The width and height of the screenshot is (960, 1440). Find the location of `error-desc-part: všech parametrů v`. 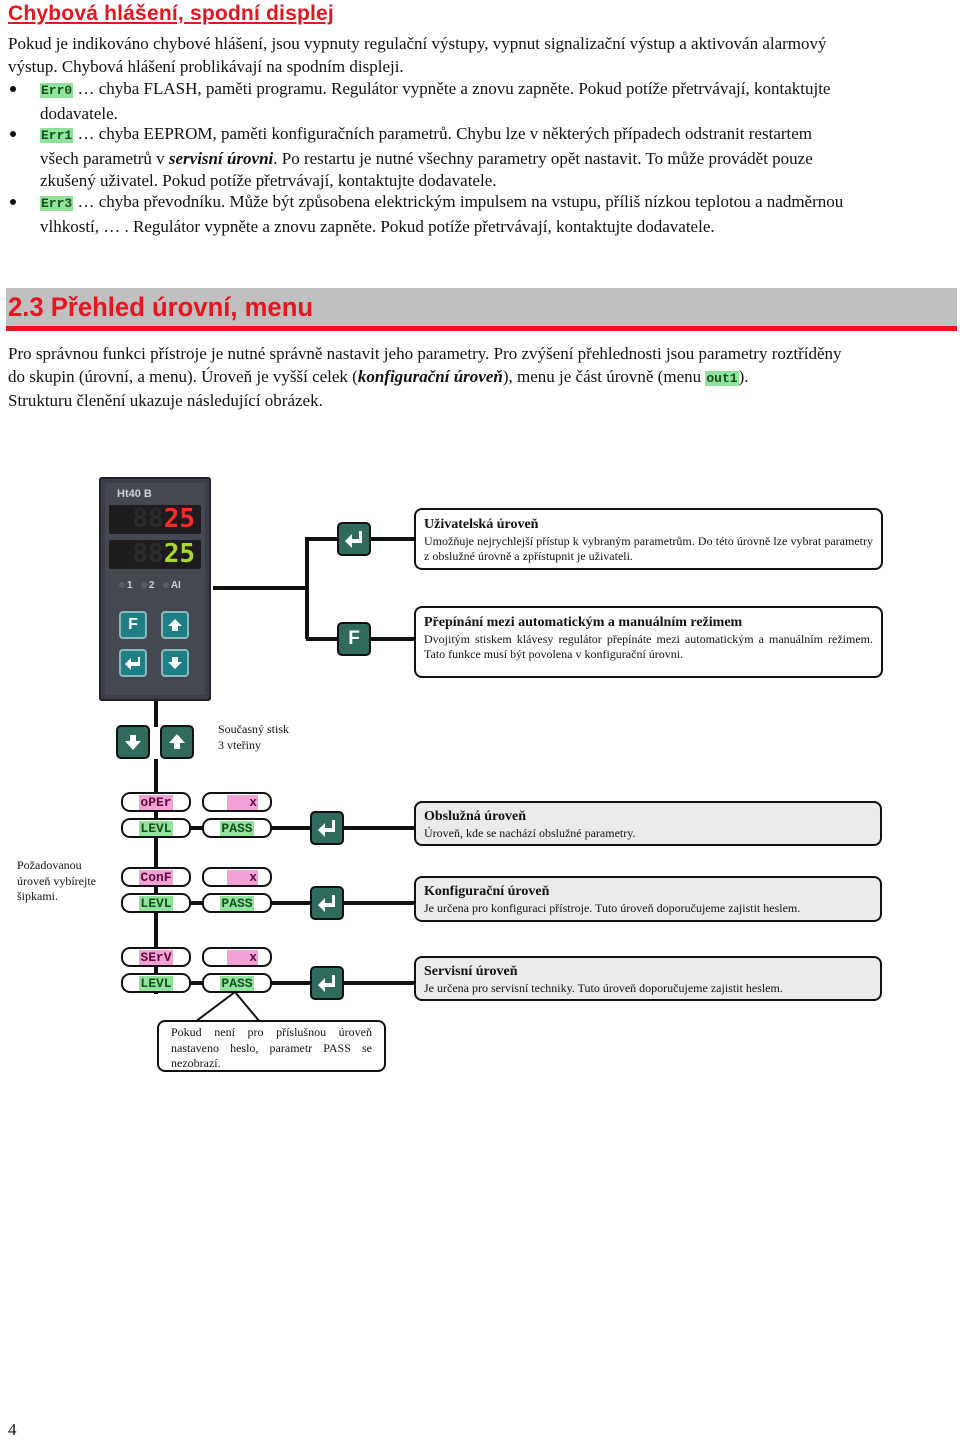

error-desc-part: všech parametrů v is located at coordinates (104, 158).